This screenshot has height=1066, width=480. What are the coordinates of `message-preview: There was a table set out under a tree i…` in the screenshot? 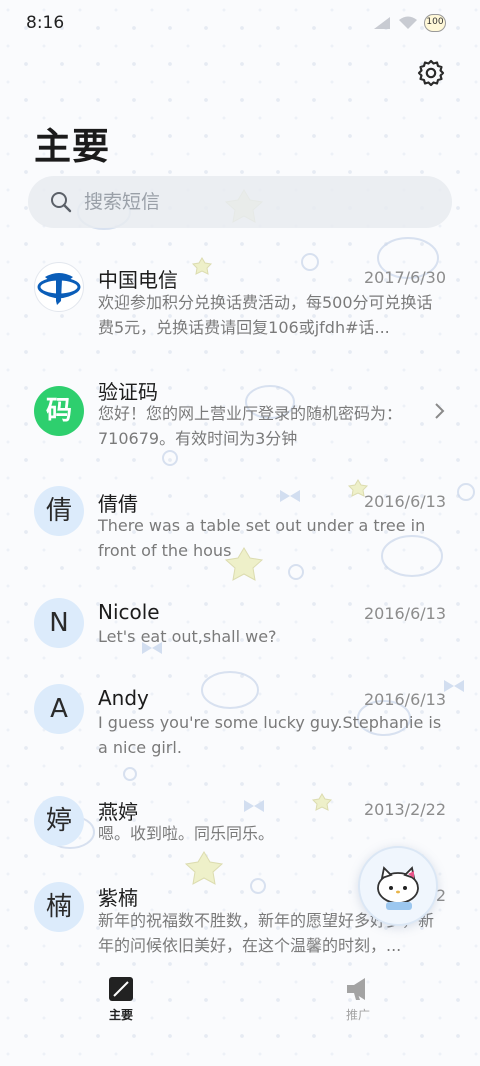 It's located at (262, 538).